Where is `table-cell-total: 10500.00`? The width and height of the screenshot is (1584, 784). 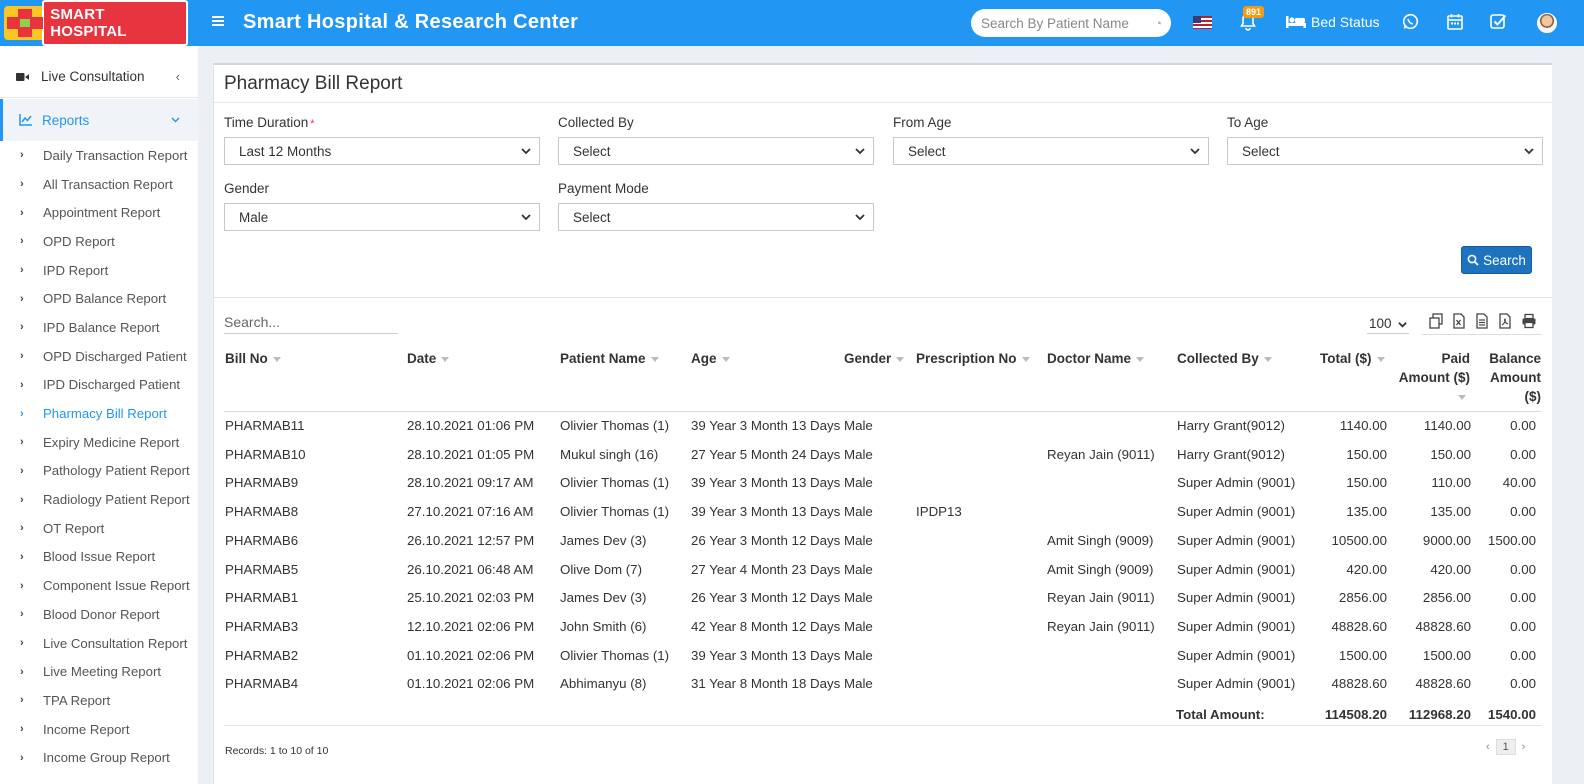 table-cell-total: 10500.00 is located at coordinates (1359, 540).